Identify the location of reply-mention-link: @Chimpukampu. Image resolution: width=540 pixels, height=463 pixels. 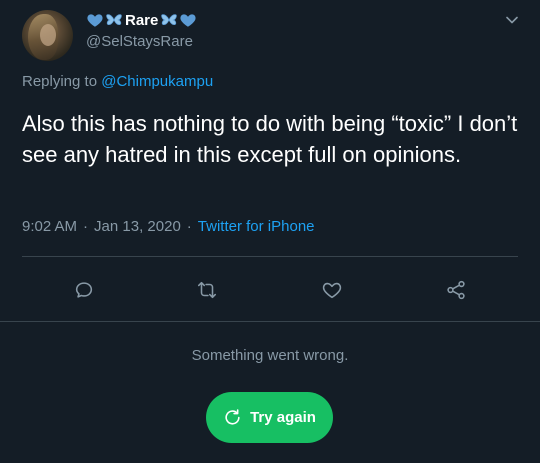
(157, 81).